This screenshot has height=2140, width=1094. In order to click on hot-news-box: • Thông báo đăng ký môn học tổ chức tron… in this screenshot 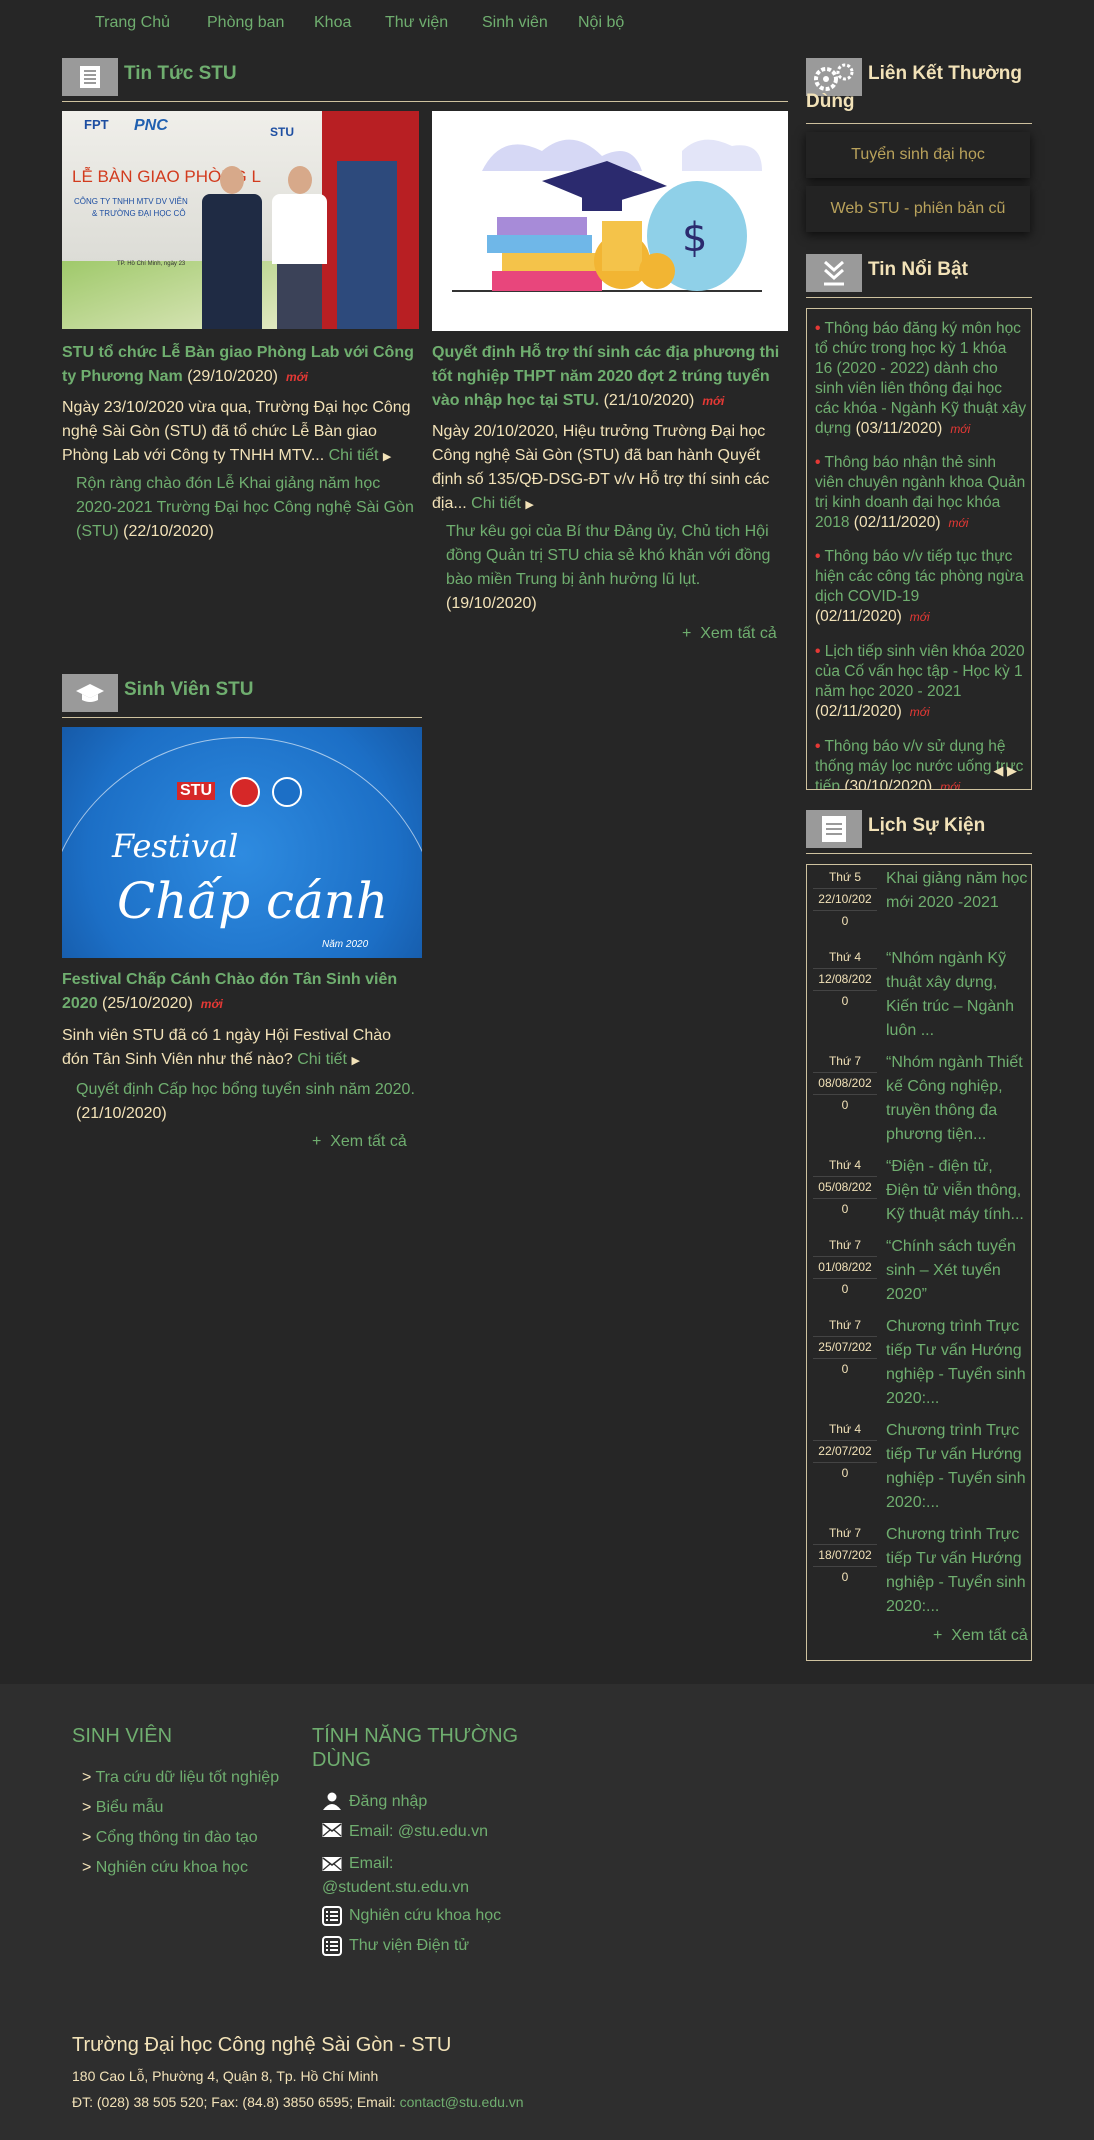, I will do `click(919, 549)`.